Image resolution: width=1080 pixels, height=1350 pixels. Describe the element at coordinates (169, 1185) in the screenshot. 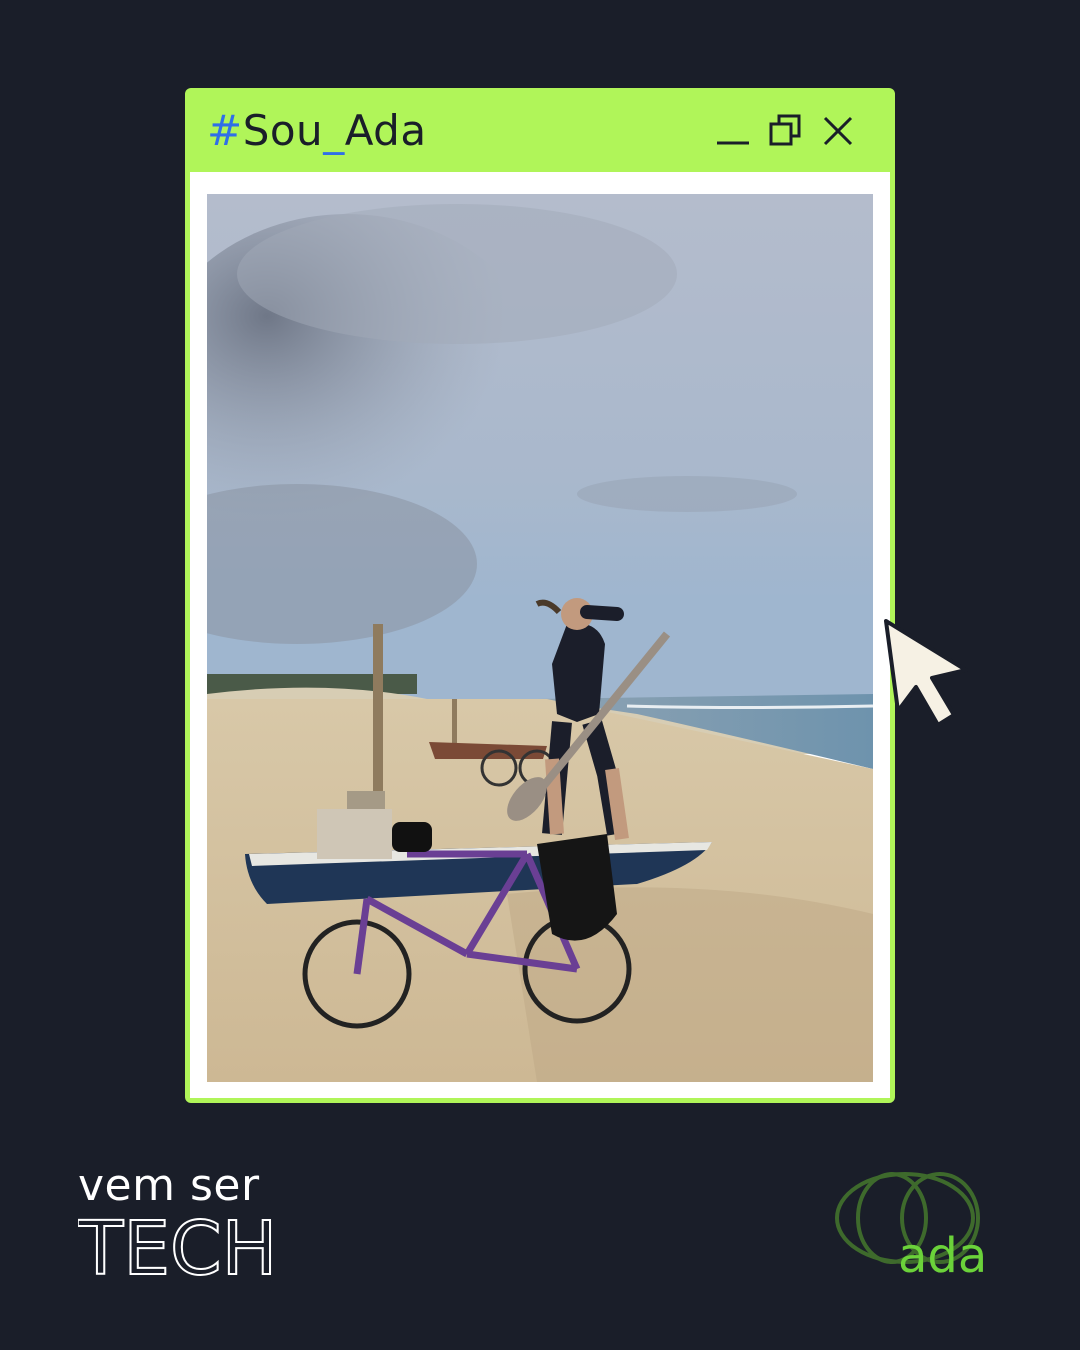

I see `tagline-line-1: vem ser` at that location.